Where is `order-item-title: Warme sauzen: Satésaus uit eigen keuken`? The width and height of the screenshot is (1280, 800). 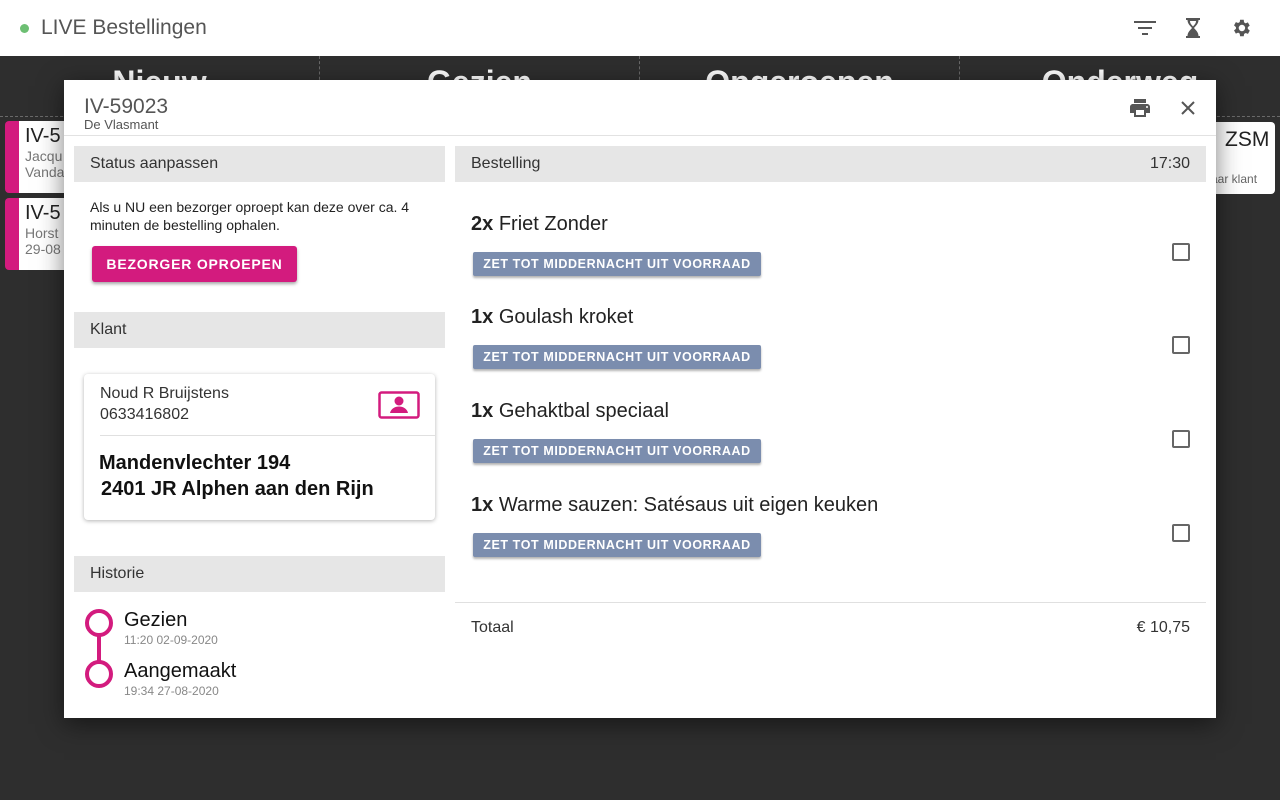 order-item-title: Warme sauzen: Satésaus uit eigen keuken is located at coordinates (688, 505).